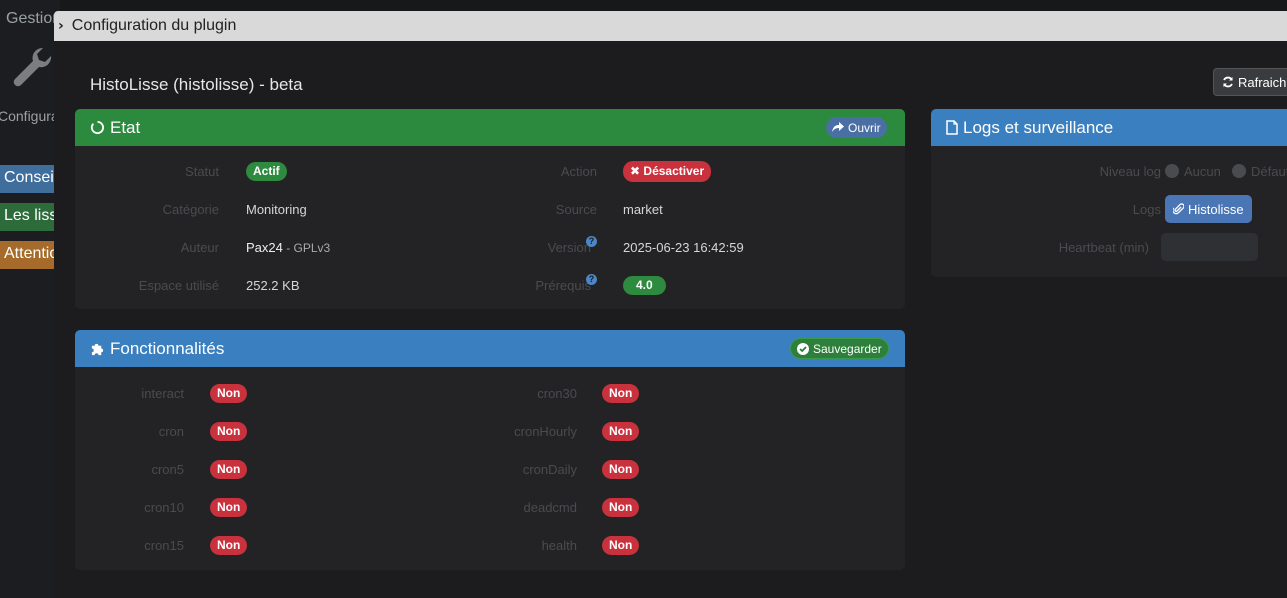 Image resolution: width=1287 pixels, height=598 pixels. I want to click on feature-label: deadcmd, so click(550, 507).